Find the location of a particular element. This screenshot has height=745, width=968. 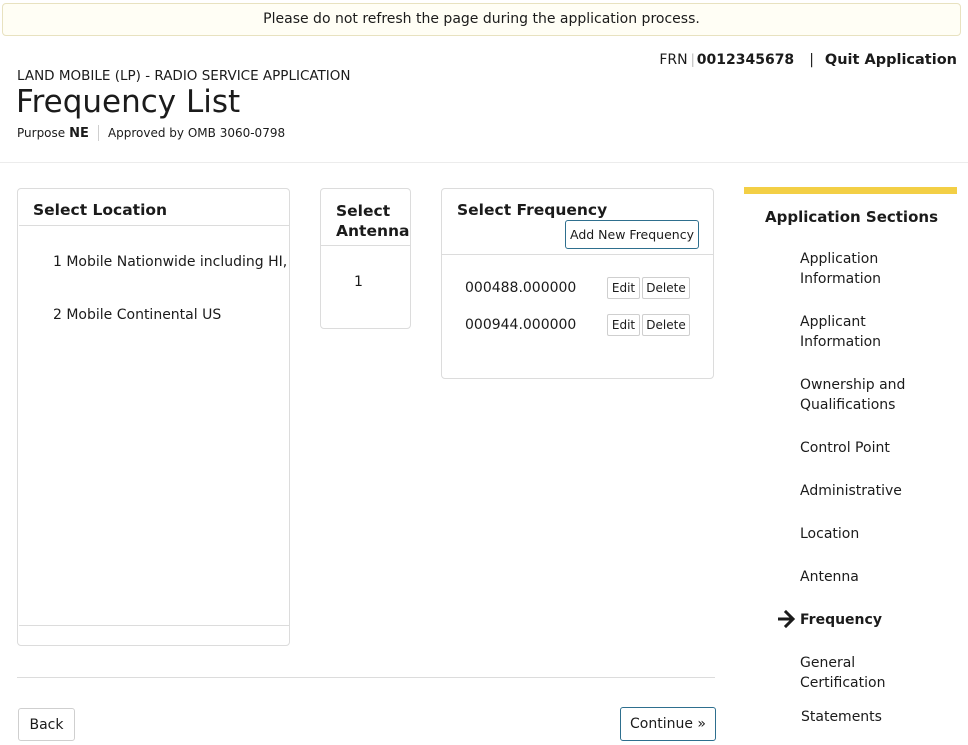

frn-label: FRN is located at coordinates (673, 60).